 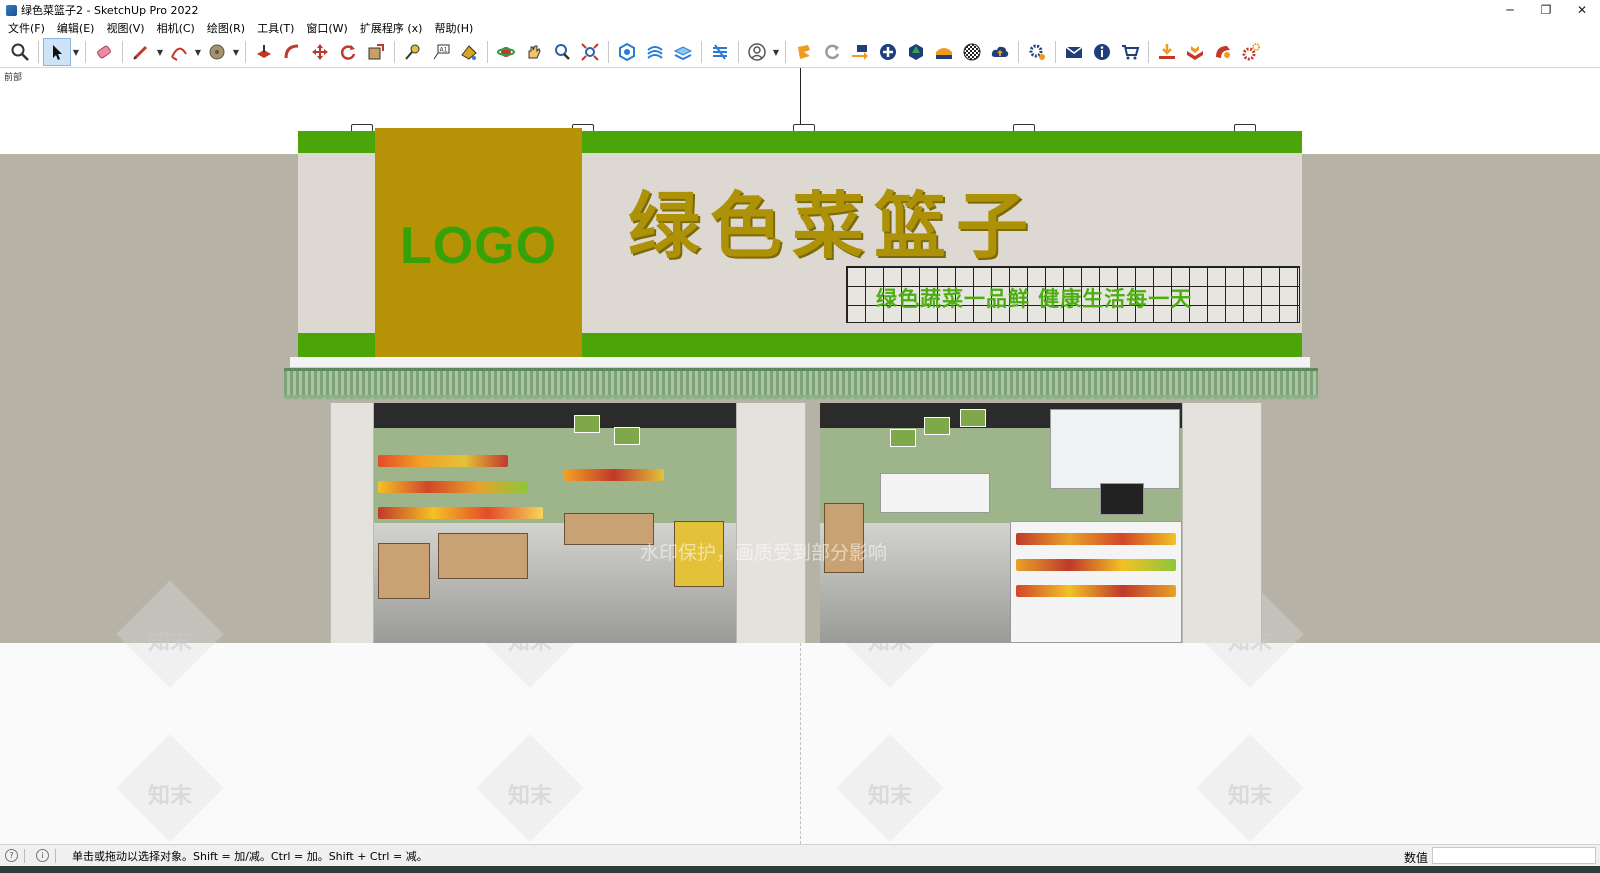 I want to click on produce-crate, so click(x=404, y=571).